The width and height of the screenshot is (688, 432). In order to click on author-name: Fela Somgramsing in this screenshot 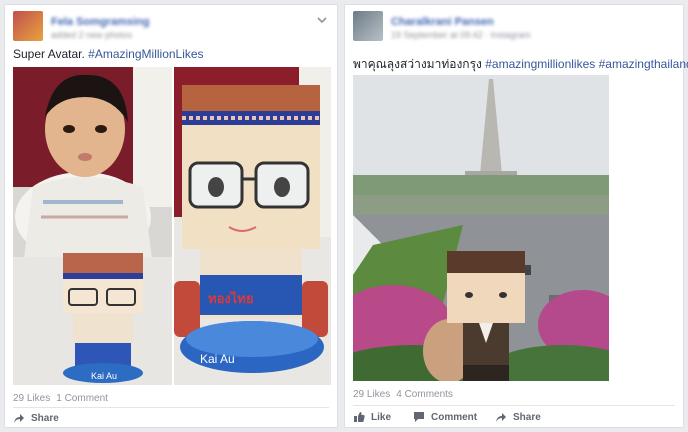, I will do `click(100, 22)`.